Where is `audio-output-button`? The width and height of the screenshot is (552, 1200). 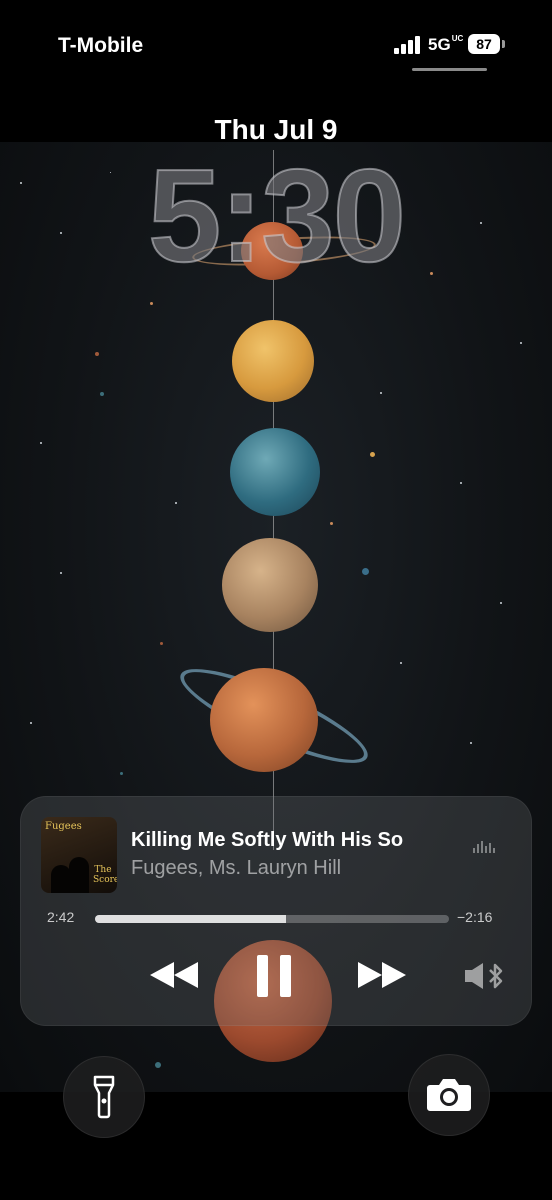 audio-output-button is located at coordinates (484, 976).